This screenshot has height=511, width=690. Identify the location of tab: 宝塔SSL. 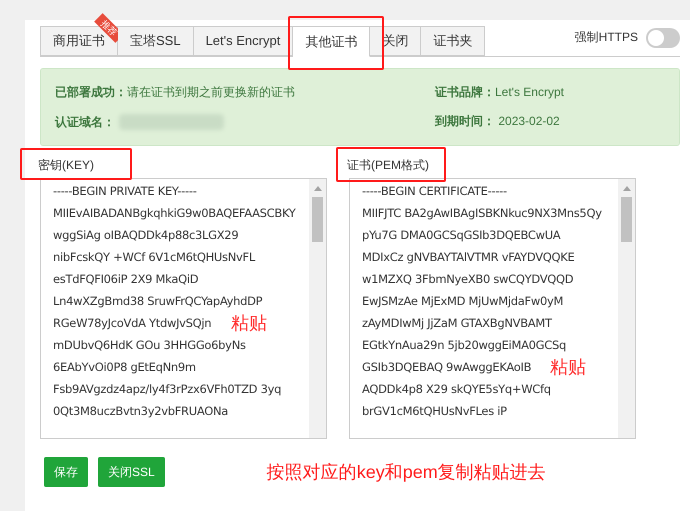
(156, 41).